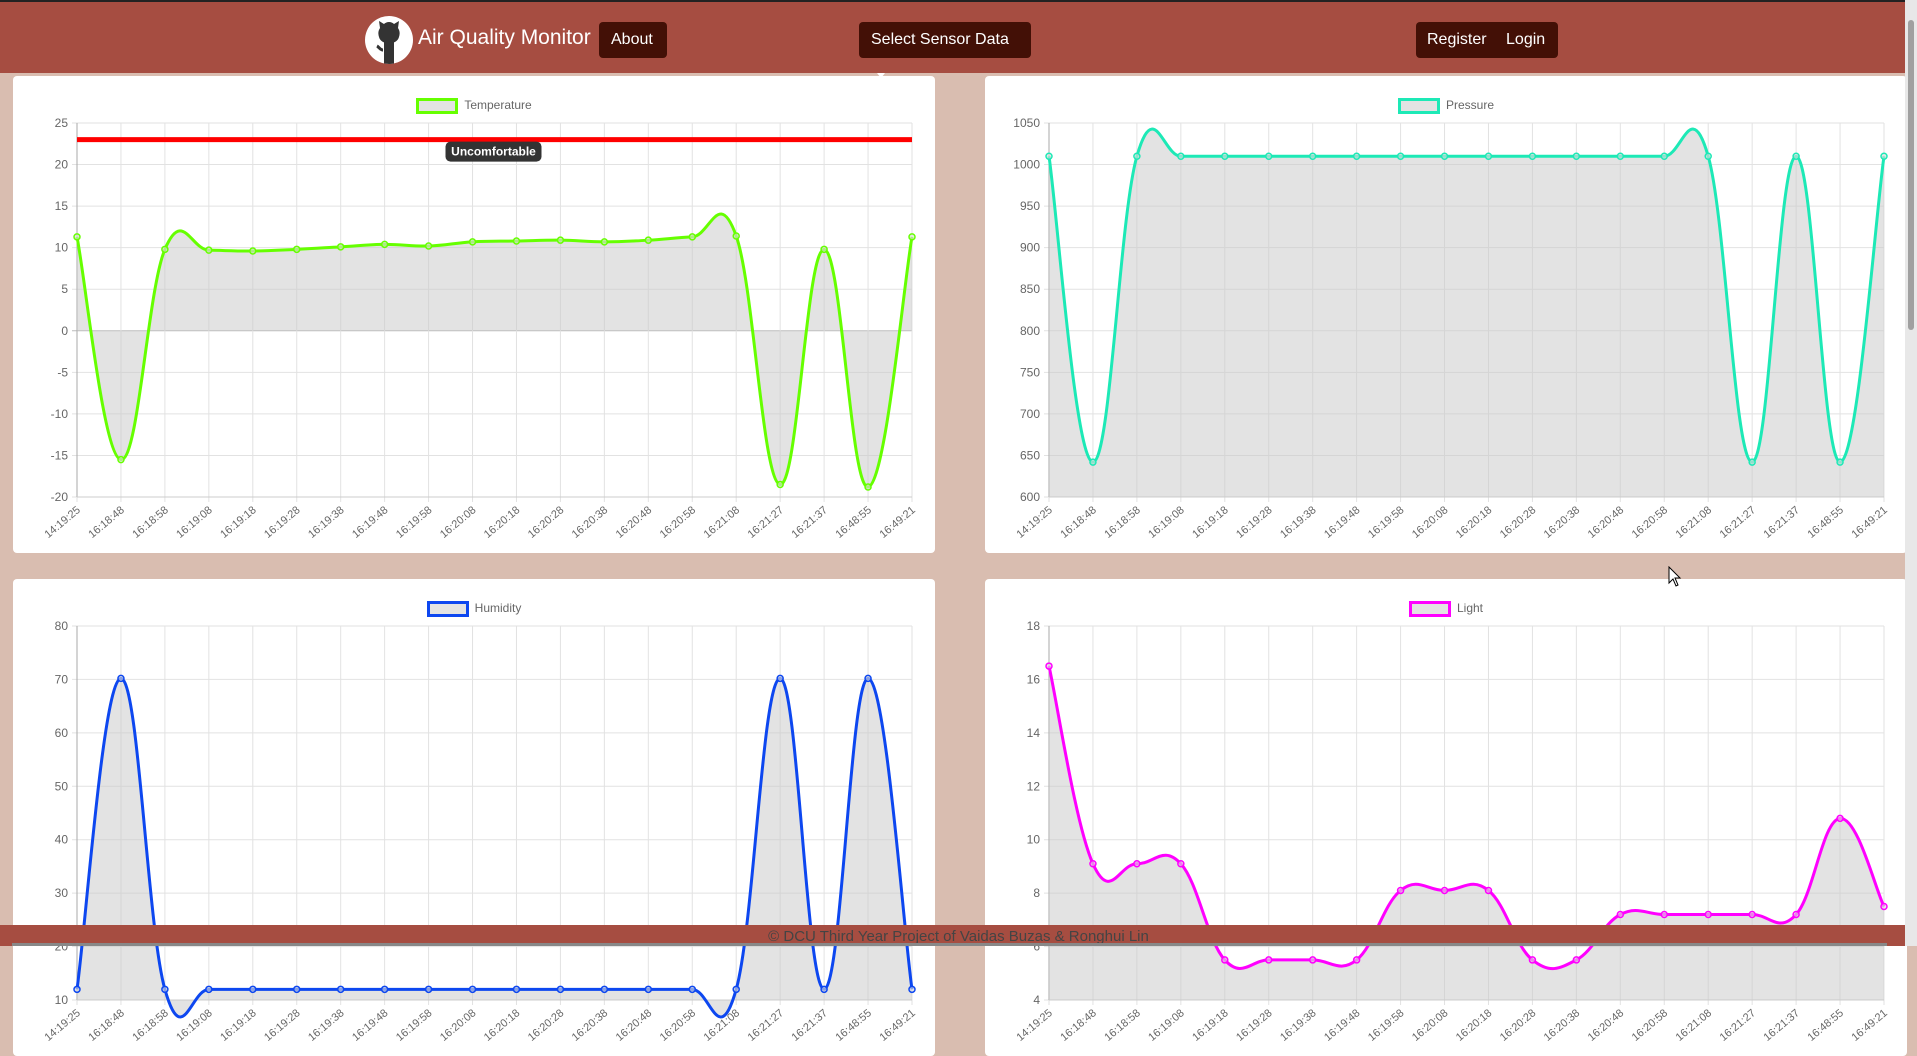  Describe the element at coordinates (1911, 473) in the screenshot. I see `vertical-scrollbar` at that location.